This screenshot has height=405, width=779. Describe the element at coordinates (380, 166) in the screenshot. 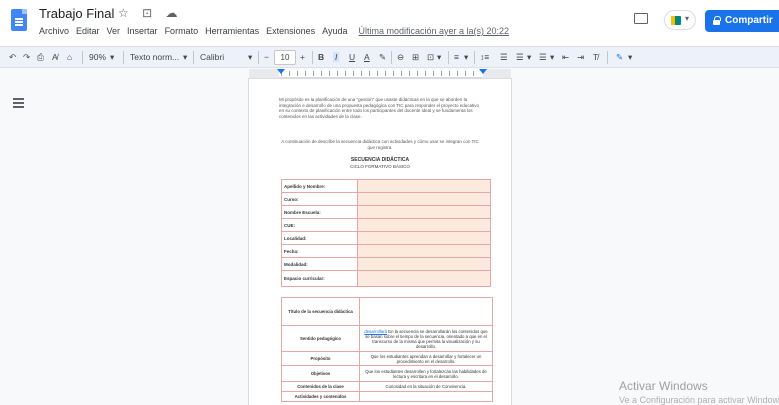

I see `sequence-subtitle: CICLO FORMATIVO BÁSICO` at that location.